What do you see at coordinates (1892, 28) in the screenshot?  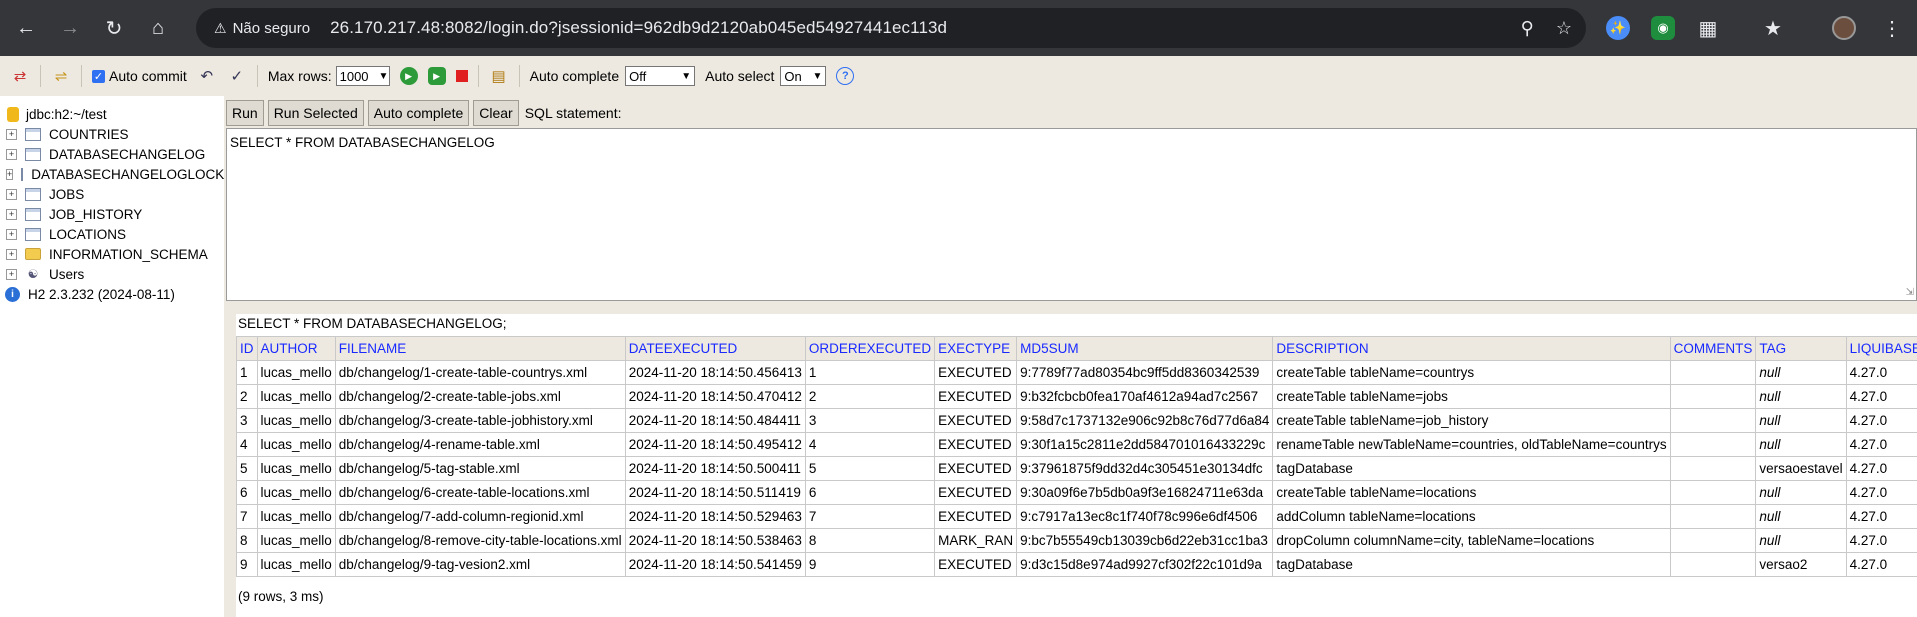 I see `menu-kebab-icon: ⋮` at bounding box center [1892, 28].